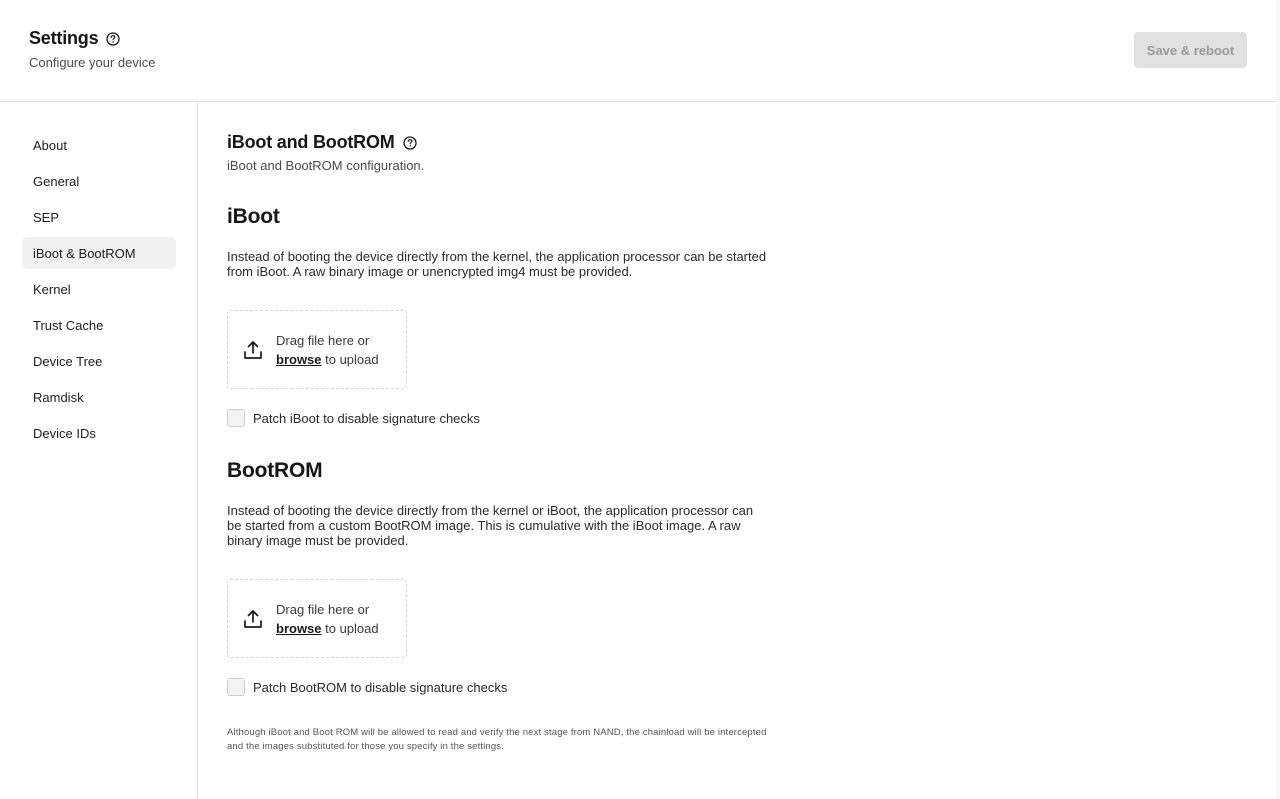  I want to click on section-header: iBoot and BootROM, so click(322, 142).